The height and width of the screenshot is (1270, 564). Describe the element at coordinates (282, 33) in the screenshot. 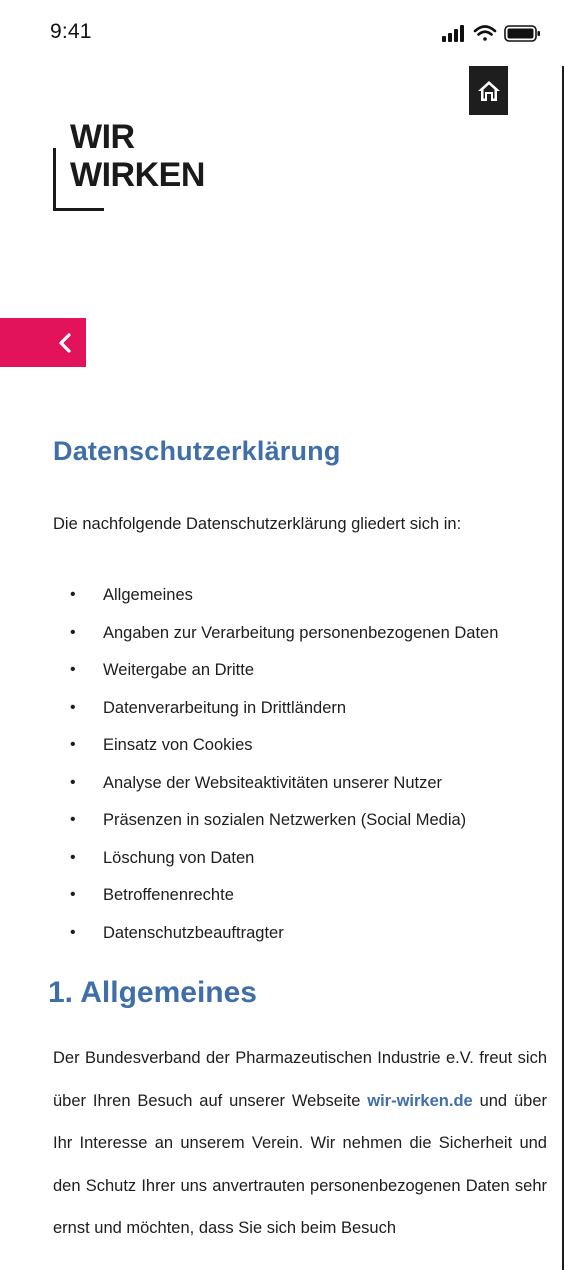

I see `status-bar: 9:41` at that location.